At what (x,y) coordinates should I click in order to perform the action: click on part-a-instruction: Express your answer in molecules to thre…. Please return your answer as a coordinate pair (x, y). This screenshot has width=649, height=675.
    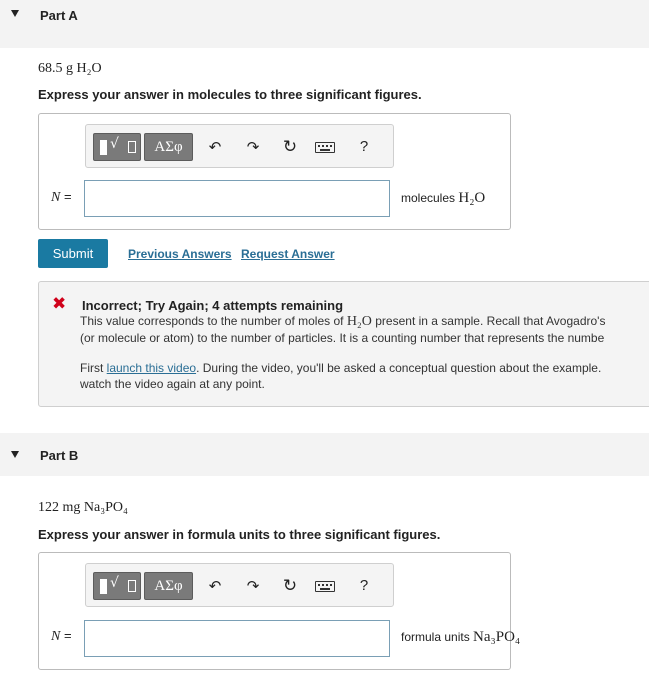
    Looking at the image, I should click on (230, 94).